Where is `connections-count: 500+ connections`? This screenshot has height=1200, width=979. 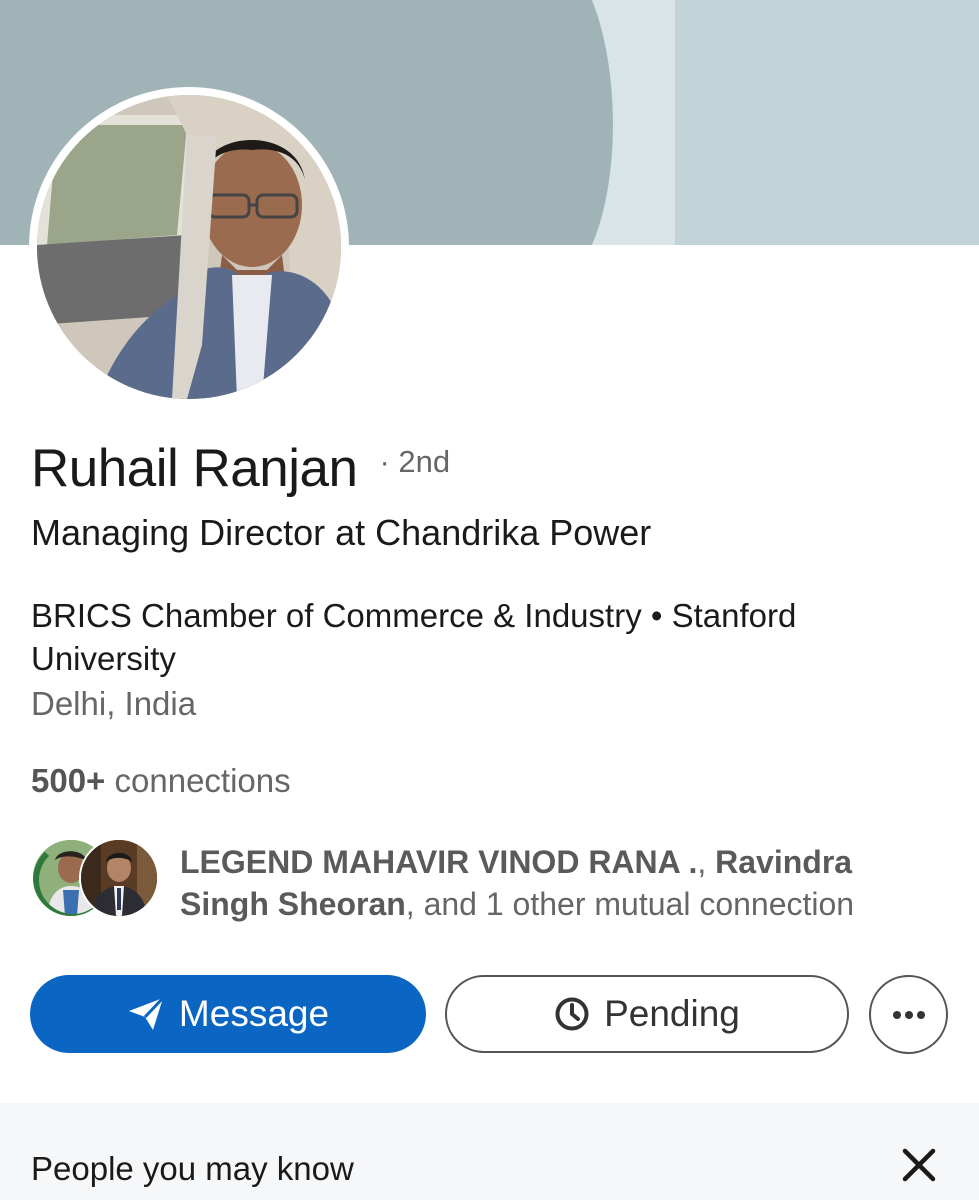
connections-count: 500+ connections is located at coordinates (161, 781).